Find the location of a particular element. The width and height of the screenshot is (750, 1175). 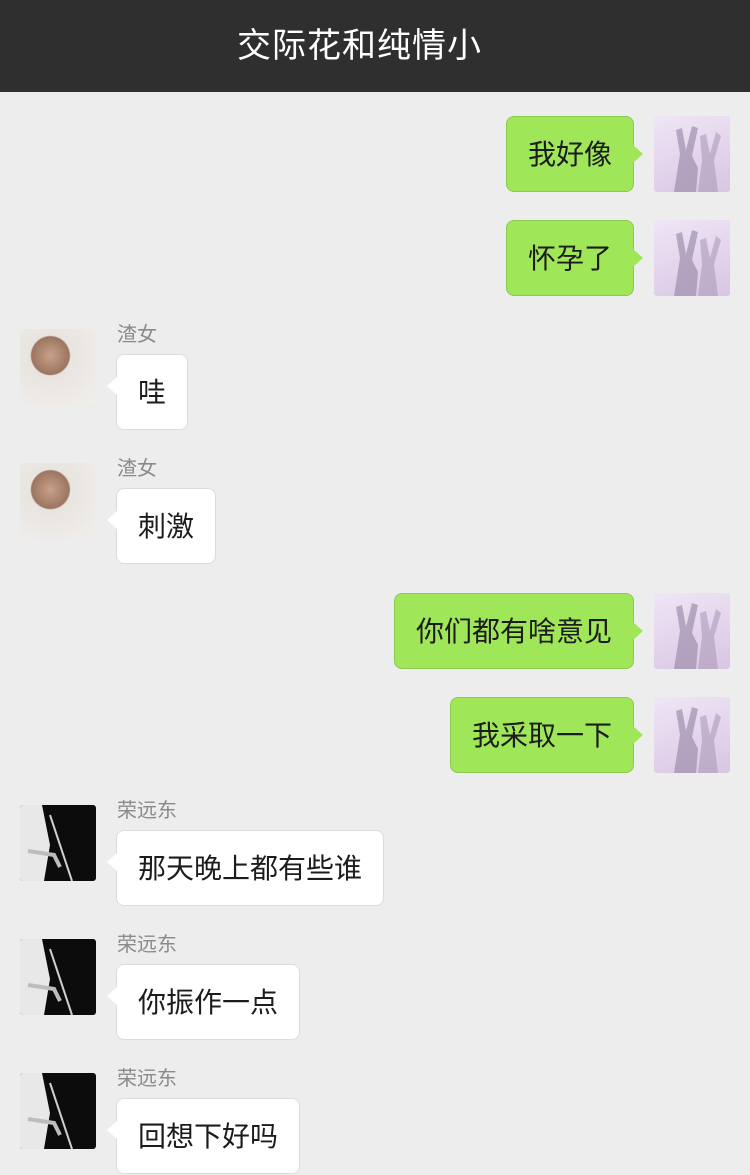

message-bubble: 怀孕了 is located at coordinates (574, 258).